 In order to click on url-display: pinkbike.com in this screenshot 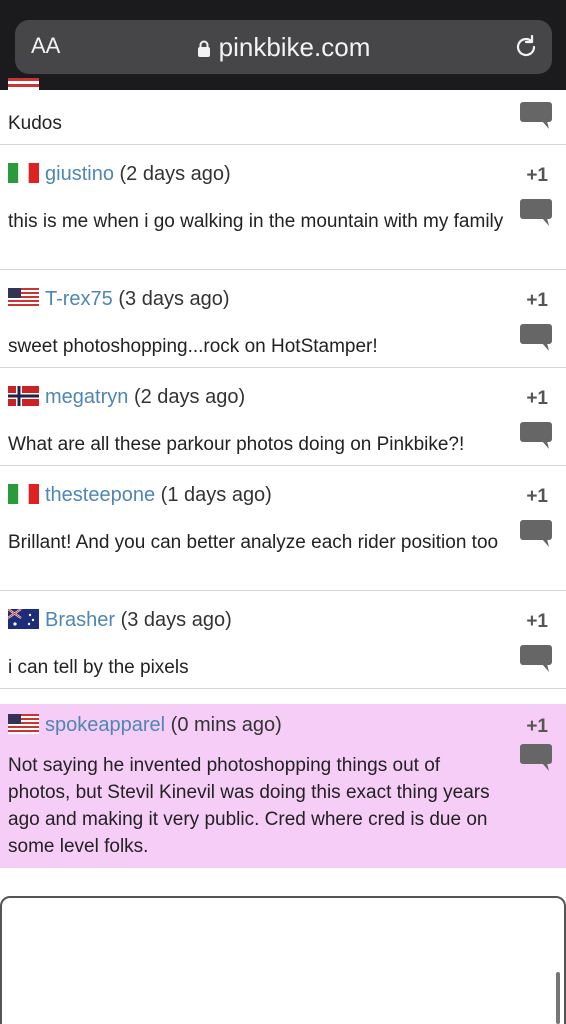, I will do `click(283, 47)`.